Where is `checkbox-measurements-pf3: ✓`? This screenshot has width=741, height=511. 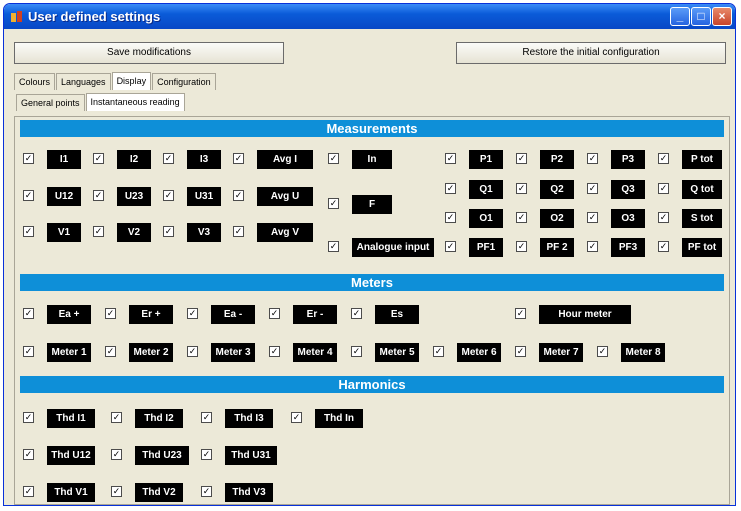 checkbox-measurements-pf3: ✓ is located at coordinates (592, 246).